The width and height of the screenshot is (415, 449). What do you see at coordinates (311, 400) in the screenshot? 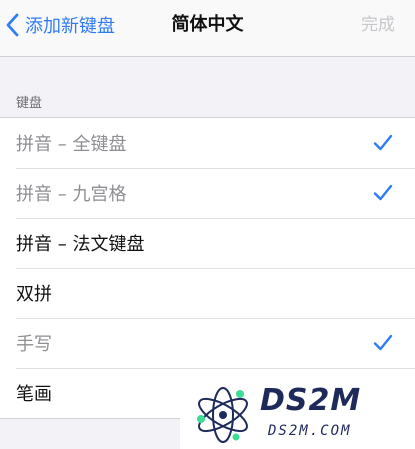
I see `watermark-brand: DS2M` at bounding box center [311, 400].